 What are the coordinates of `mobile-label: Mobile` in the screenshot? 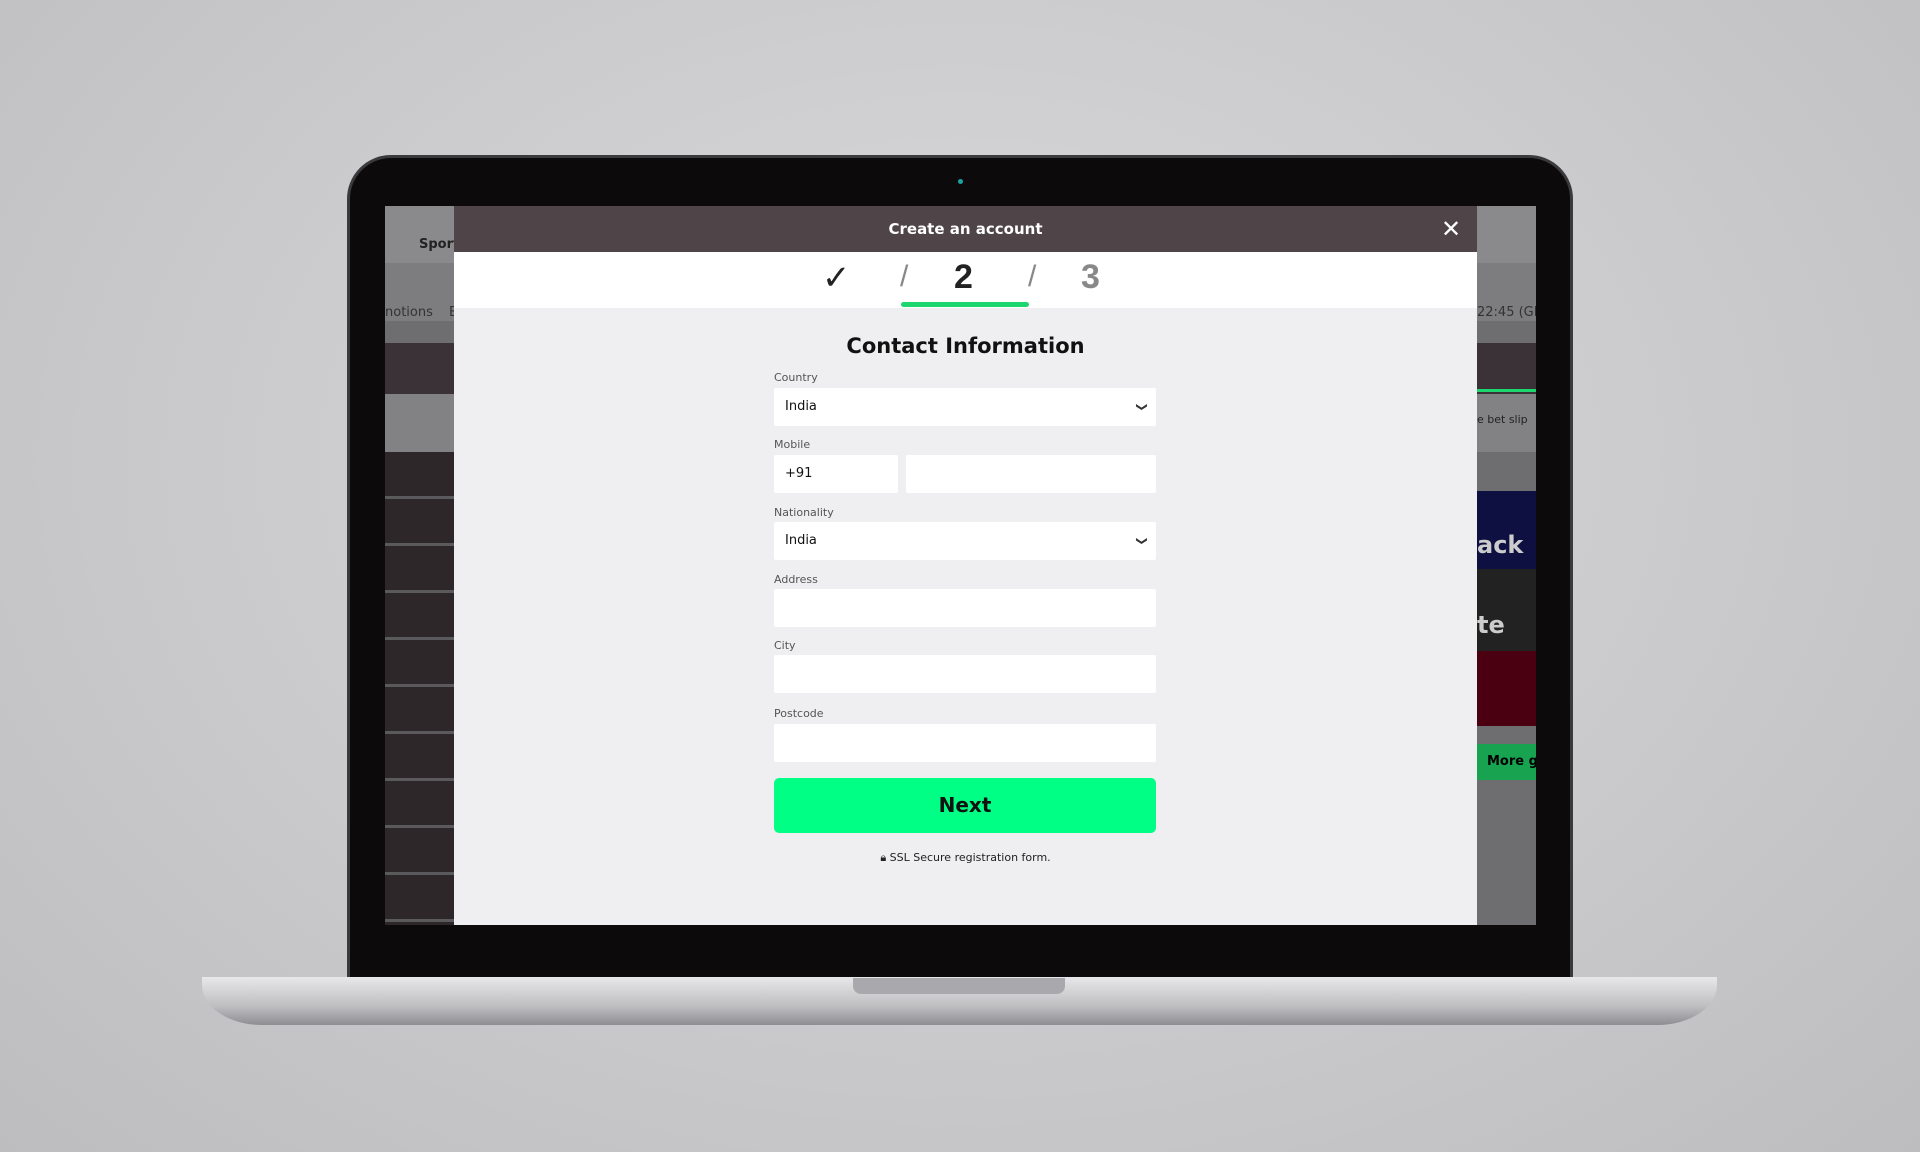 It's located at (792, 444).